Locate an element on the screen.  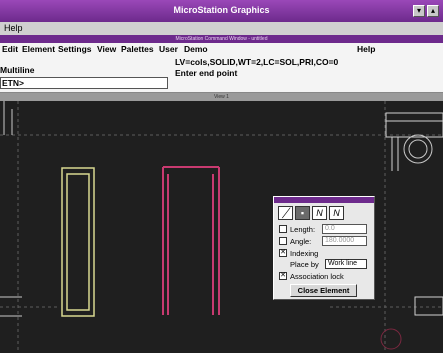
menu-help: Help is located at coordinates (13, 28).